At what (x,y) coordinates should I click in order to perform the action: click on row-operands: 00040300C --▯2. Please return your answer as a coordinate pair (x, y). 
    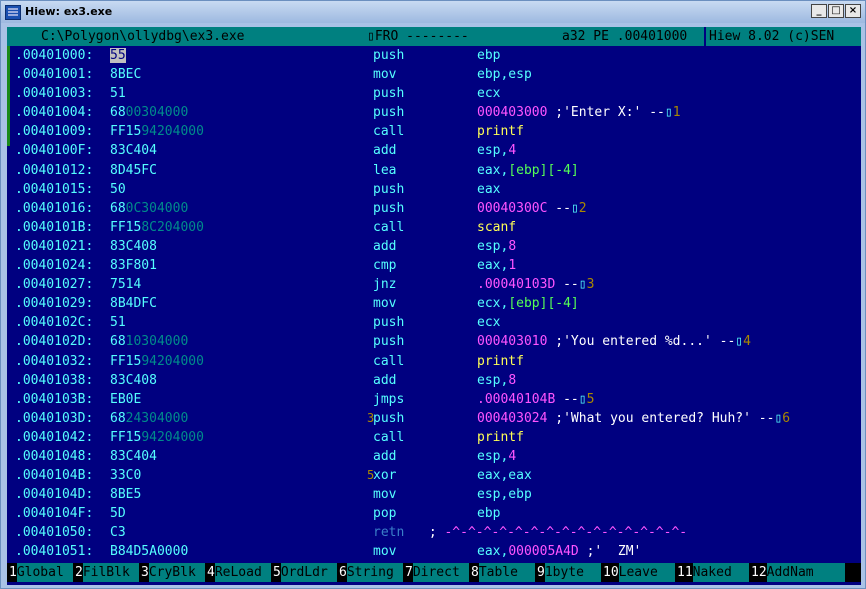
    Looking at the image, I should click on (532, 208).